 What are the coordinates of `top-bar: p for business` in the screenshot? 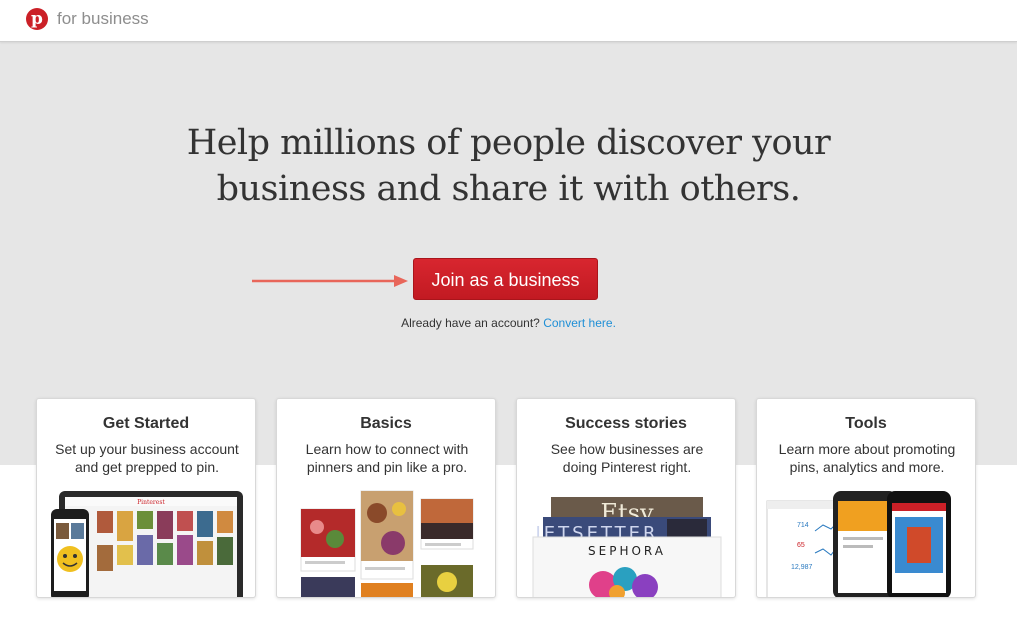 It's located at (508, 21).